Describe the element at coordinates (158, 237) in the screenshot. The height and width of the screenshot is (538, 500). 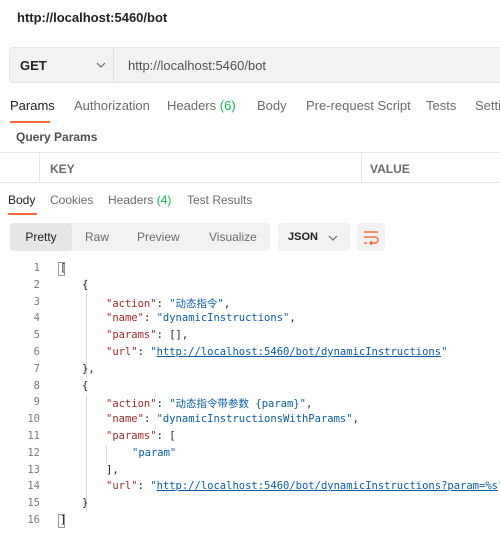
I see `format-preview-button: Preview` at that location.